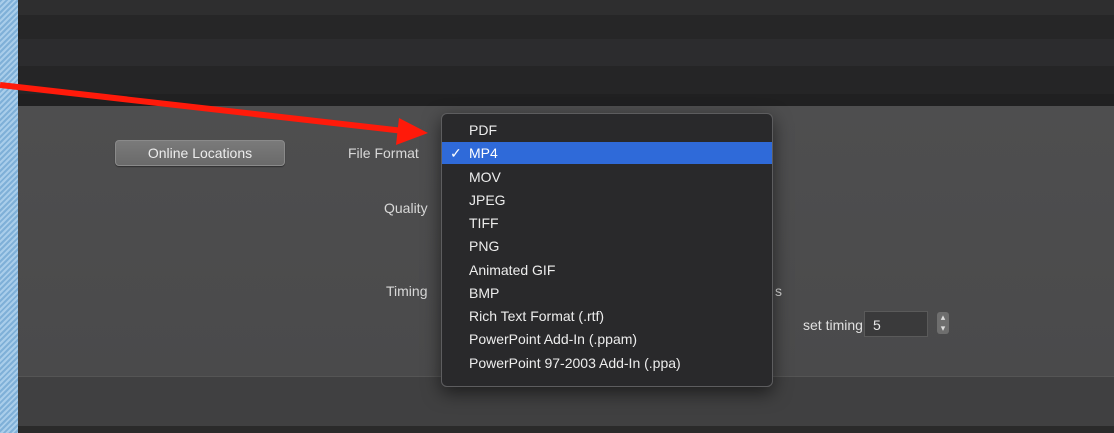 The image size is (1114, 433). I want to click on arrow-shaft, so click(202, 108).